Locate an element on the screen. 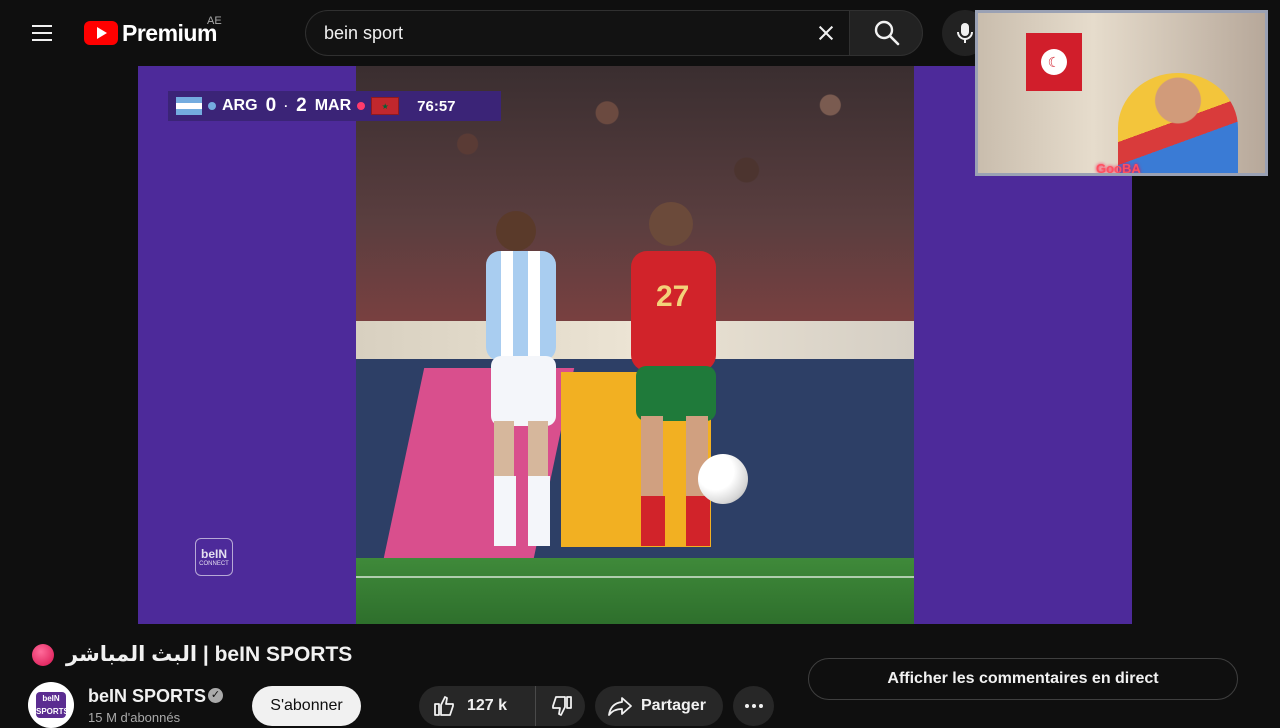  live-dot-icon is located at coordinates (43, 654).